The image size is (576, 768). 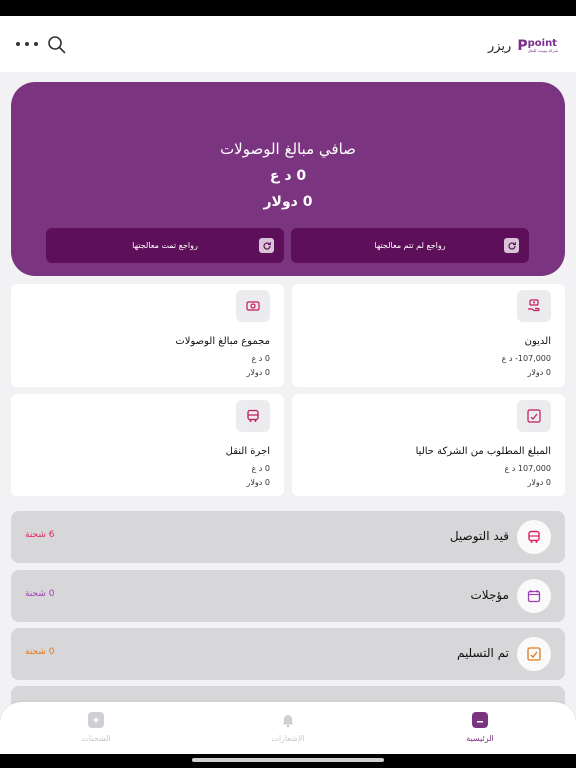 I want to click on status-label: قيد التوصيل, so click(x=479, y=536).